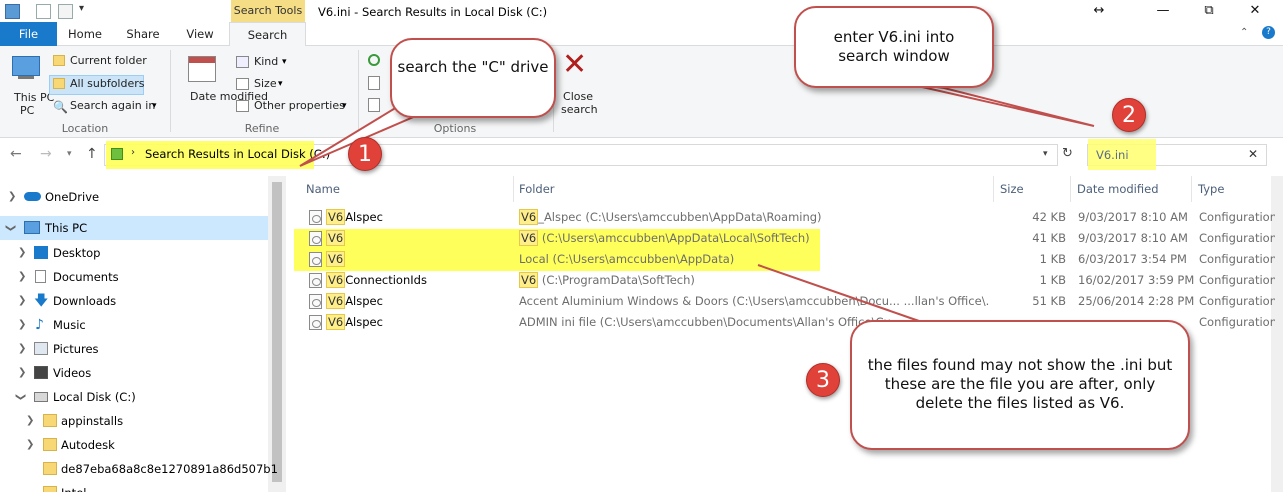 The width and height of the screenshot is (1283, 492). I want to click on callout-1: search the "C" drive, so click(473, 78).